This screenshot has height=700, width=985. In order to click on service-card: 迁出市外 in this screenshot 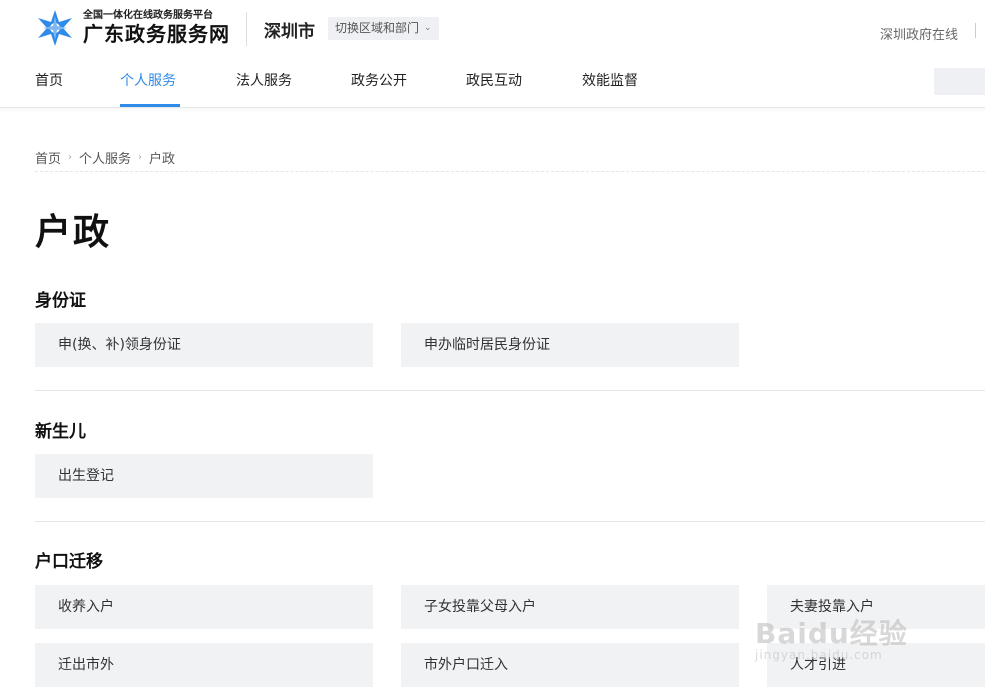, I will do `click(204, 665)`.